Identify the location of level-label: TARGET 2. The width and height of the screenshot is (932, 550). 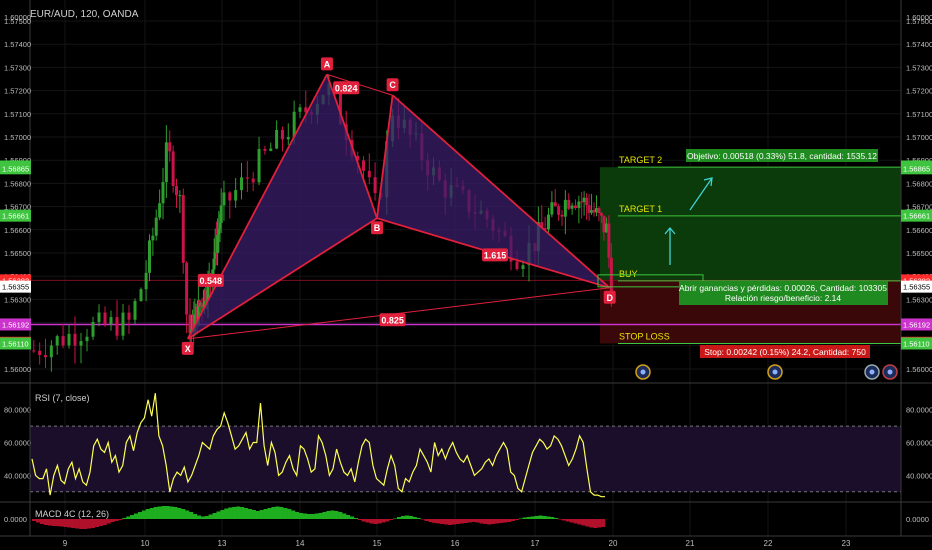
(640, 160).